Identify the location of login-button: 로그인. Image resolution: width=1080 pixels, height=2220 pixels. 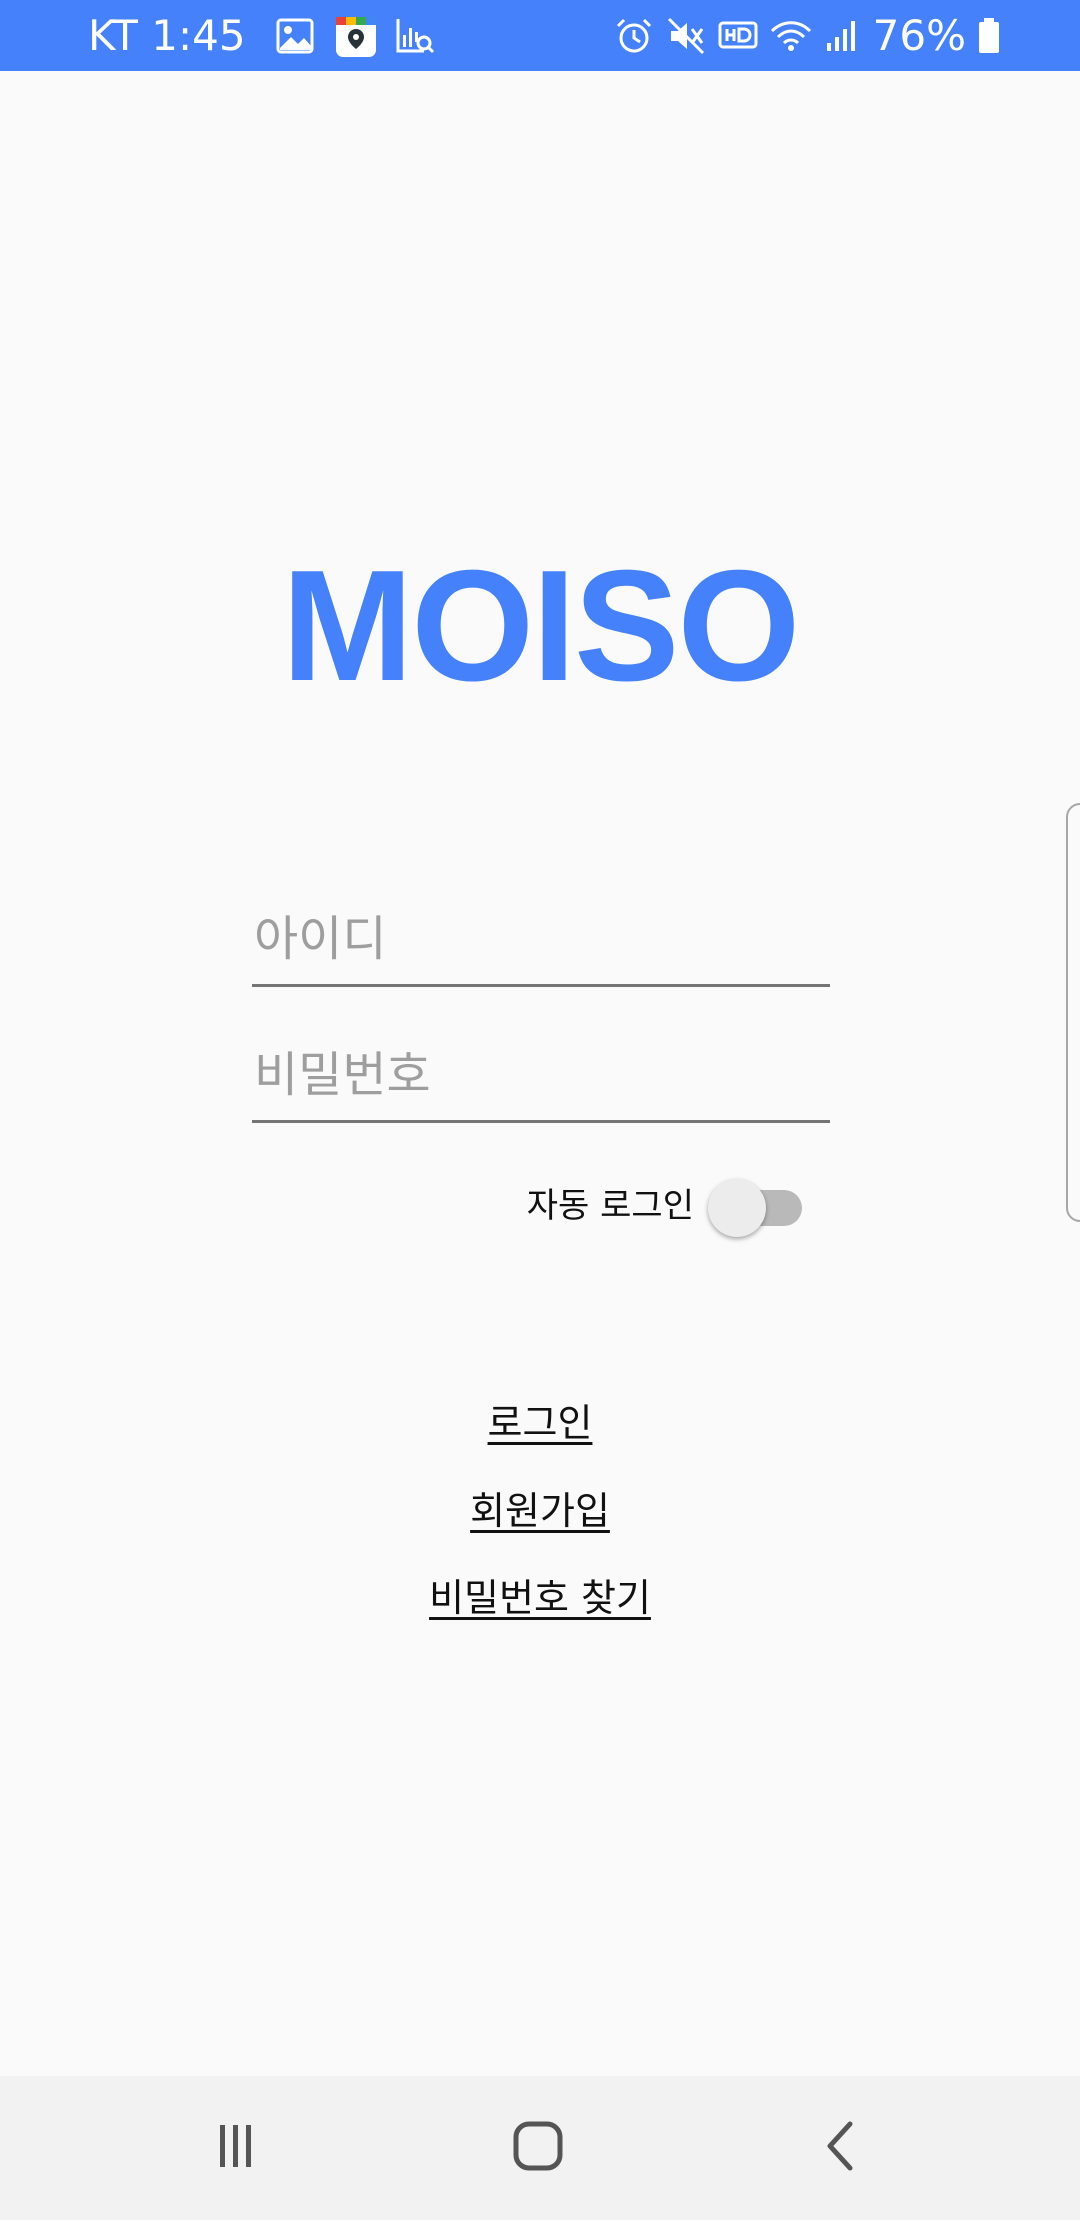
(540, 1419).